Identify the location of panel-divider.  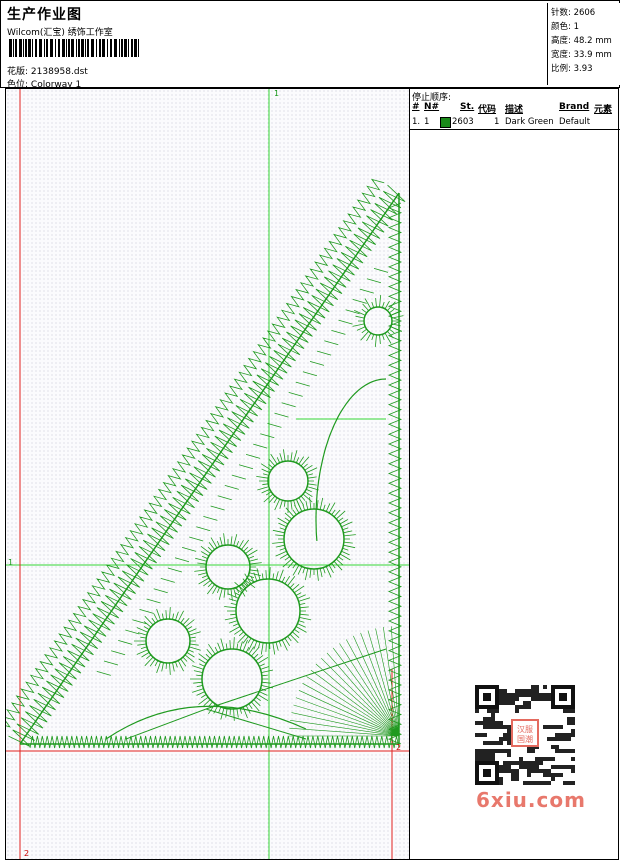
(515, 129).